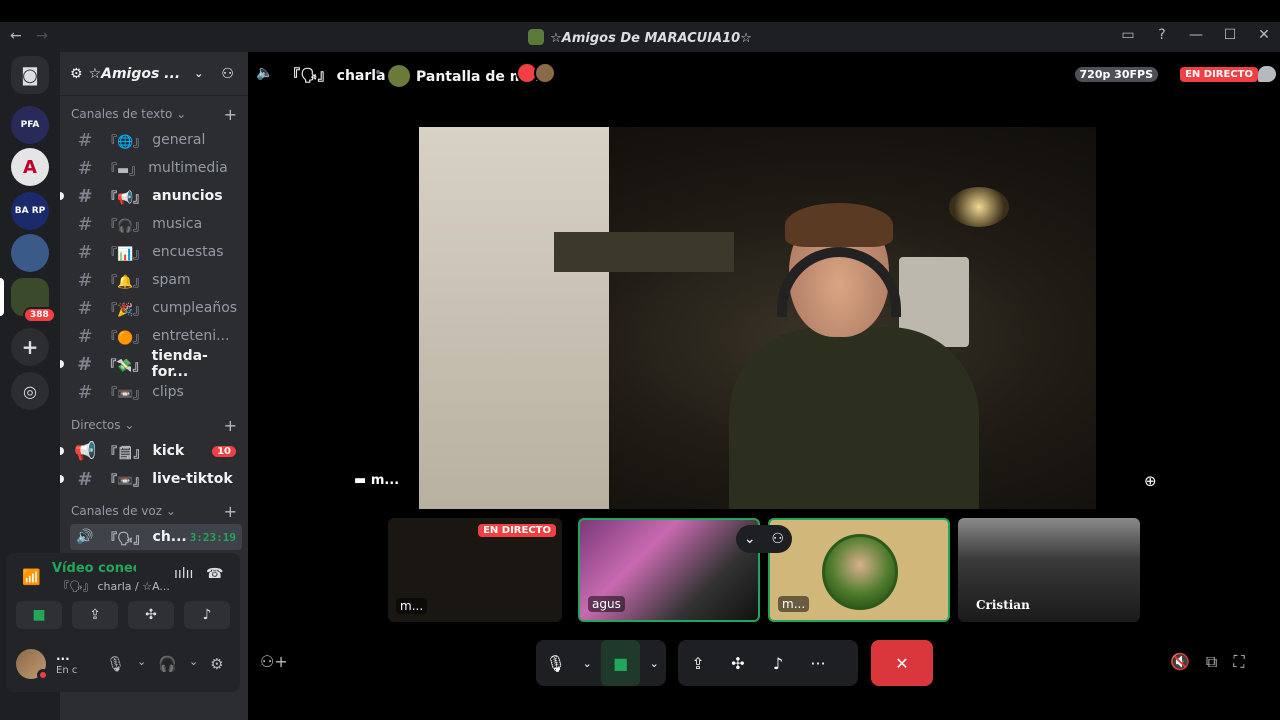 This screenshot has height=720, width=1280. I want to click on people-icon: ⚇, so click(778, 539).